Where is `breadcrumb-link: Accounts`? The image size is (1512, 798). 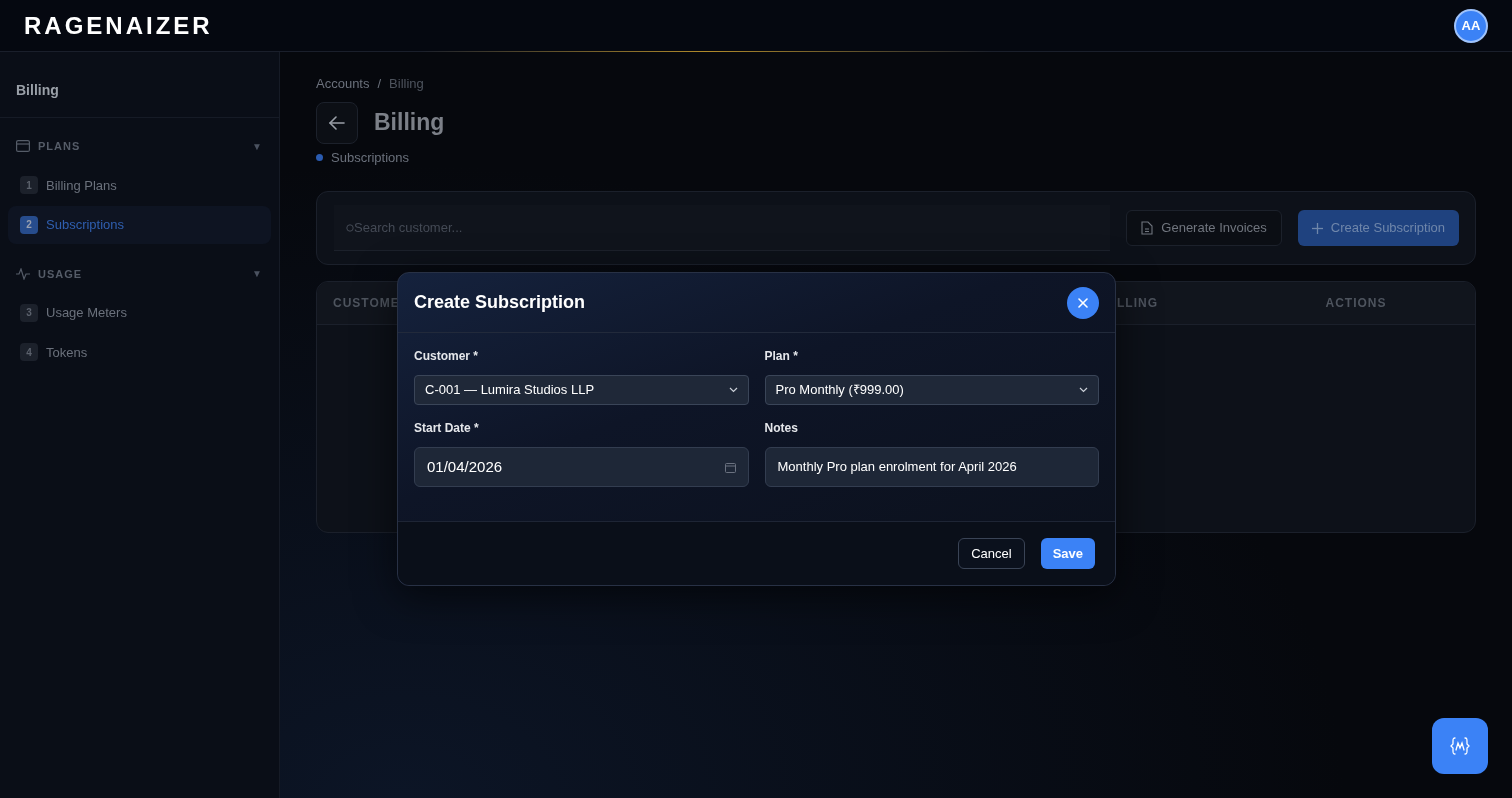 breadcrumb-link: Accounts is located at coordinates (343, 84).